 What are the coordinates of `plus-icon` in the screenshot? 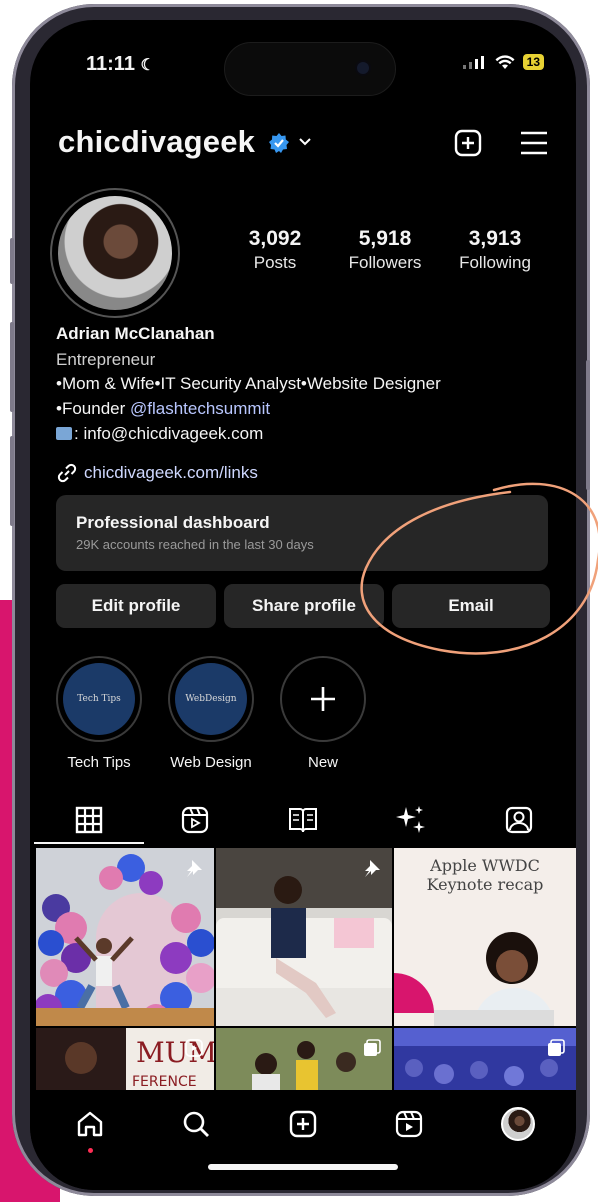 It's located at (323, 699).